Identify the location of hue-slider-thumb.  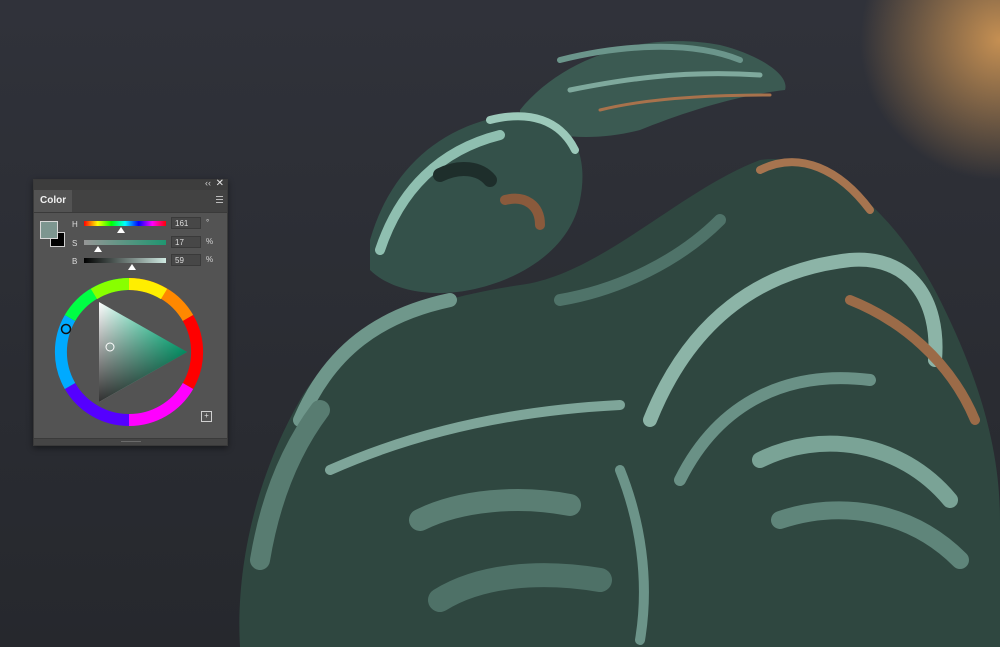
(120, 230).